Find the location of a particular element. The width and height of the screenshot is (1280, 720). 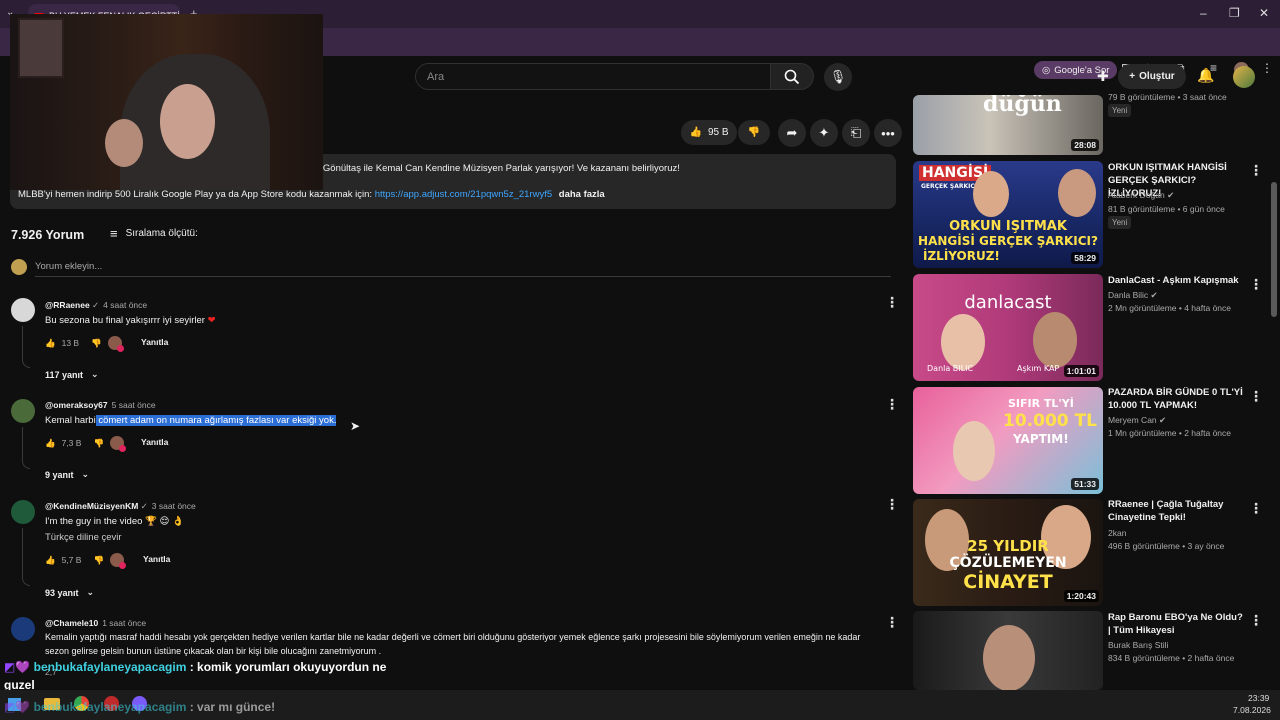

webcam-face is located at coordinates (187, 121).